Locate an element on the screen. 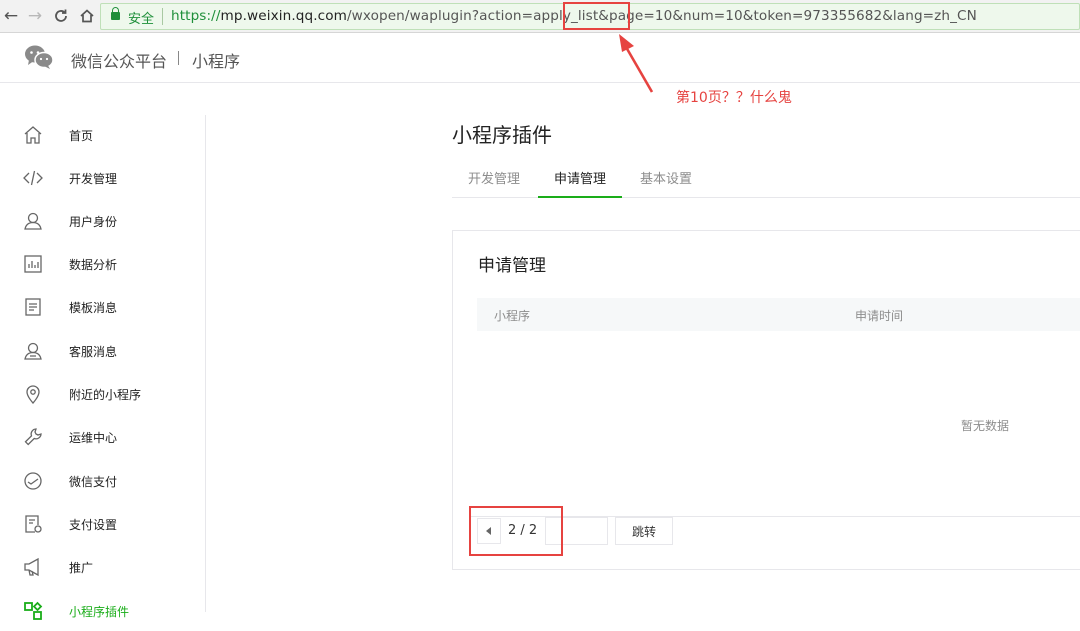 This screenshot has width=1080, height=631. sidebar-item-promotion: 推广 is located at coordinates (102, 567).